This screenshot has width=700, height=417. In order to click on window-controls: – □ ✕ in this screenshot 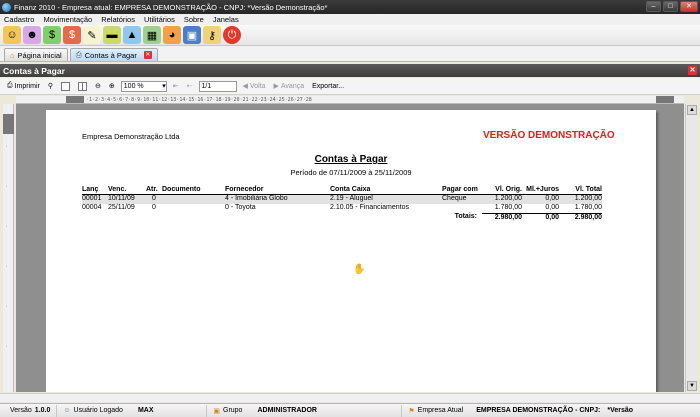, I will do `click(672, 6)`.